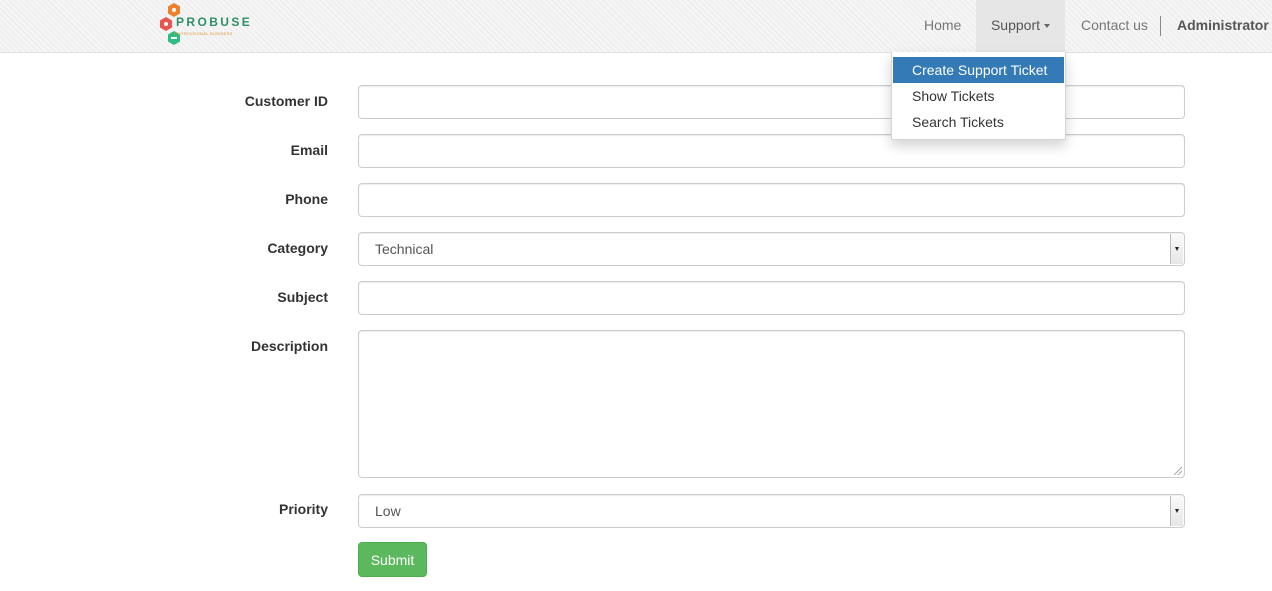 This screenshot has height=591, width=1272. What do you see at coordinates (297, 248) in the screenshot?
I see `category-label: Category` at bounding box center [297, 248].